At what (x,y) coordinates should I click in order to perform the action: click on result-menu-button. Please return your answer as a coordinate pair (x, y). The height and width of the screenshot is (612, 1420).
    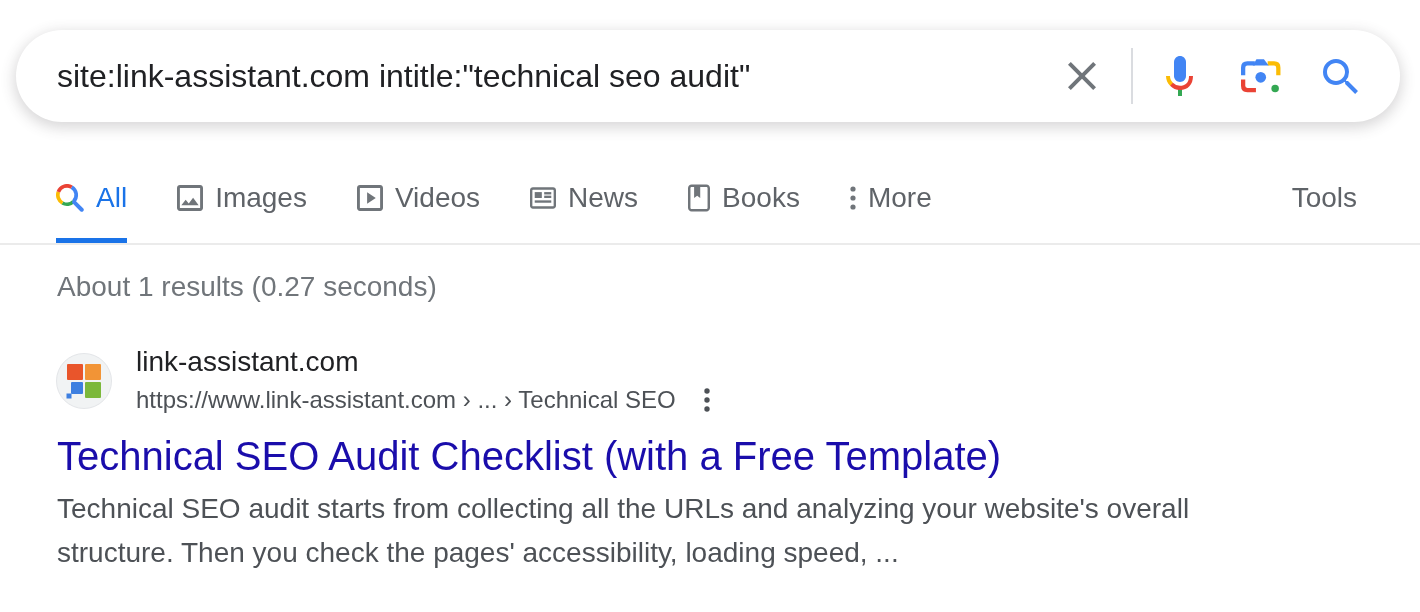
    Looking at the image, I should click on (706, 400).